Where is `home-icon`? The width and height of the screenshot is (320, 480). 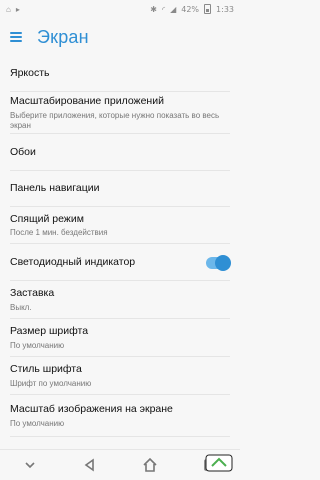 home-icon is located at coordinates (150, 464).